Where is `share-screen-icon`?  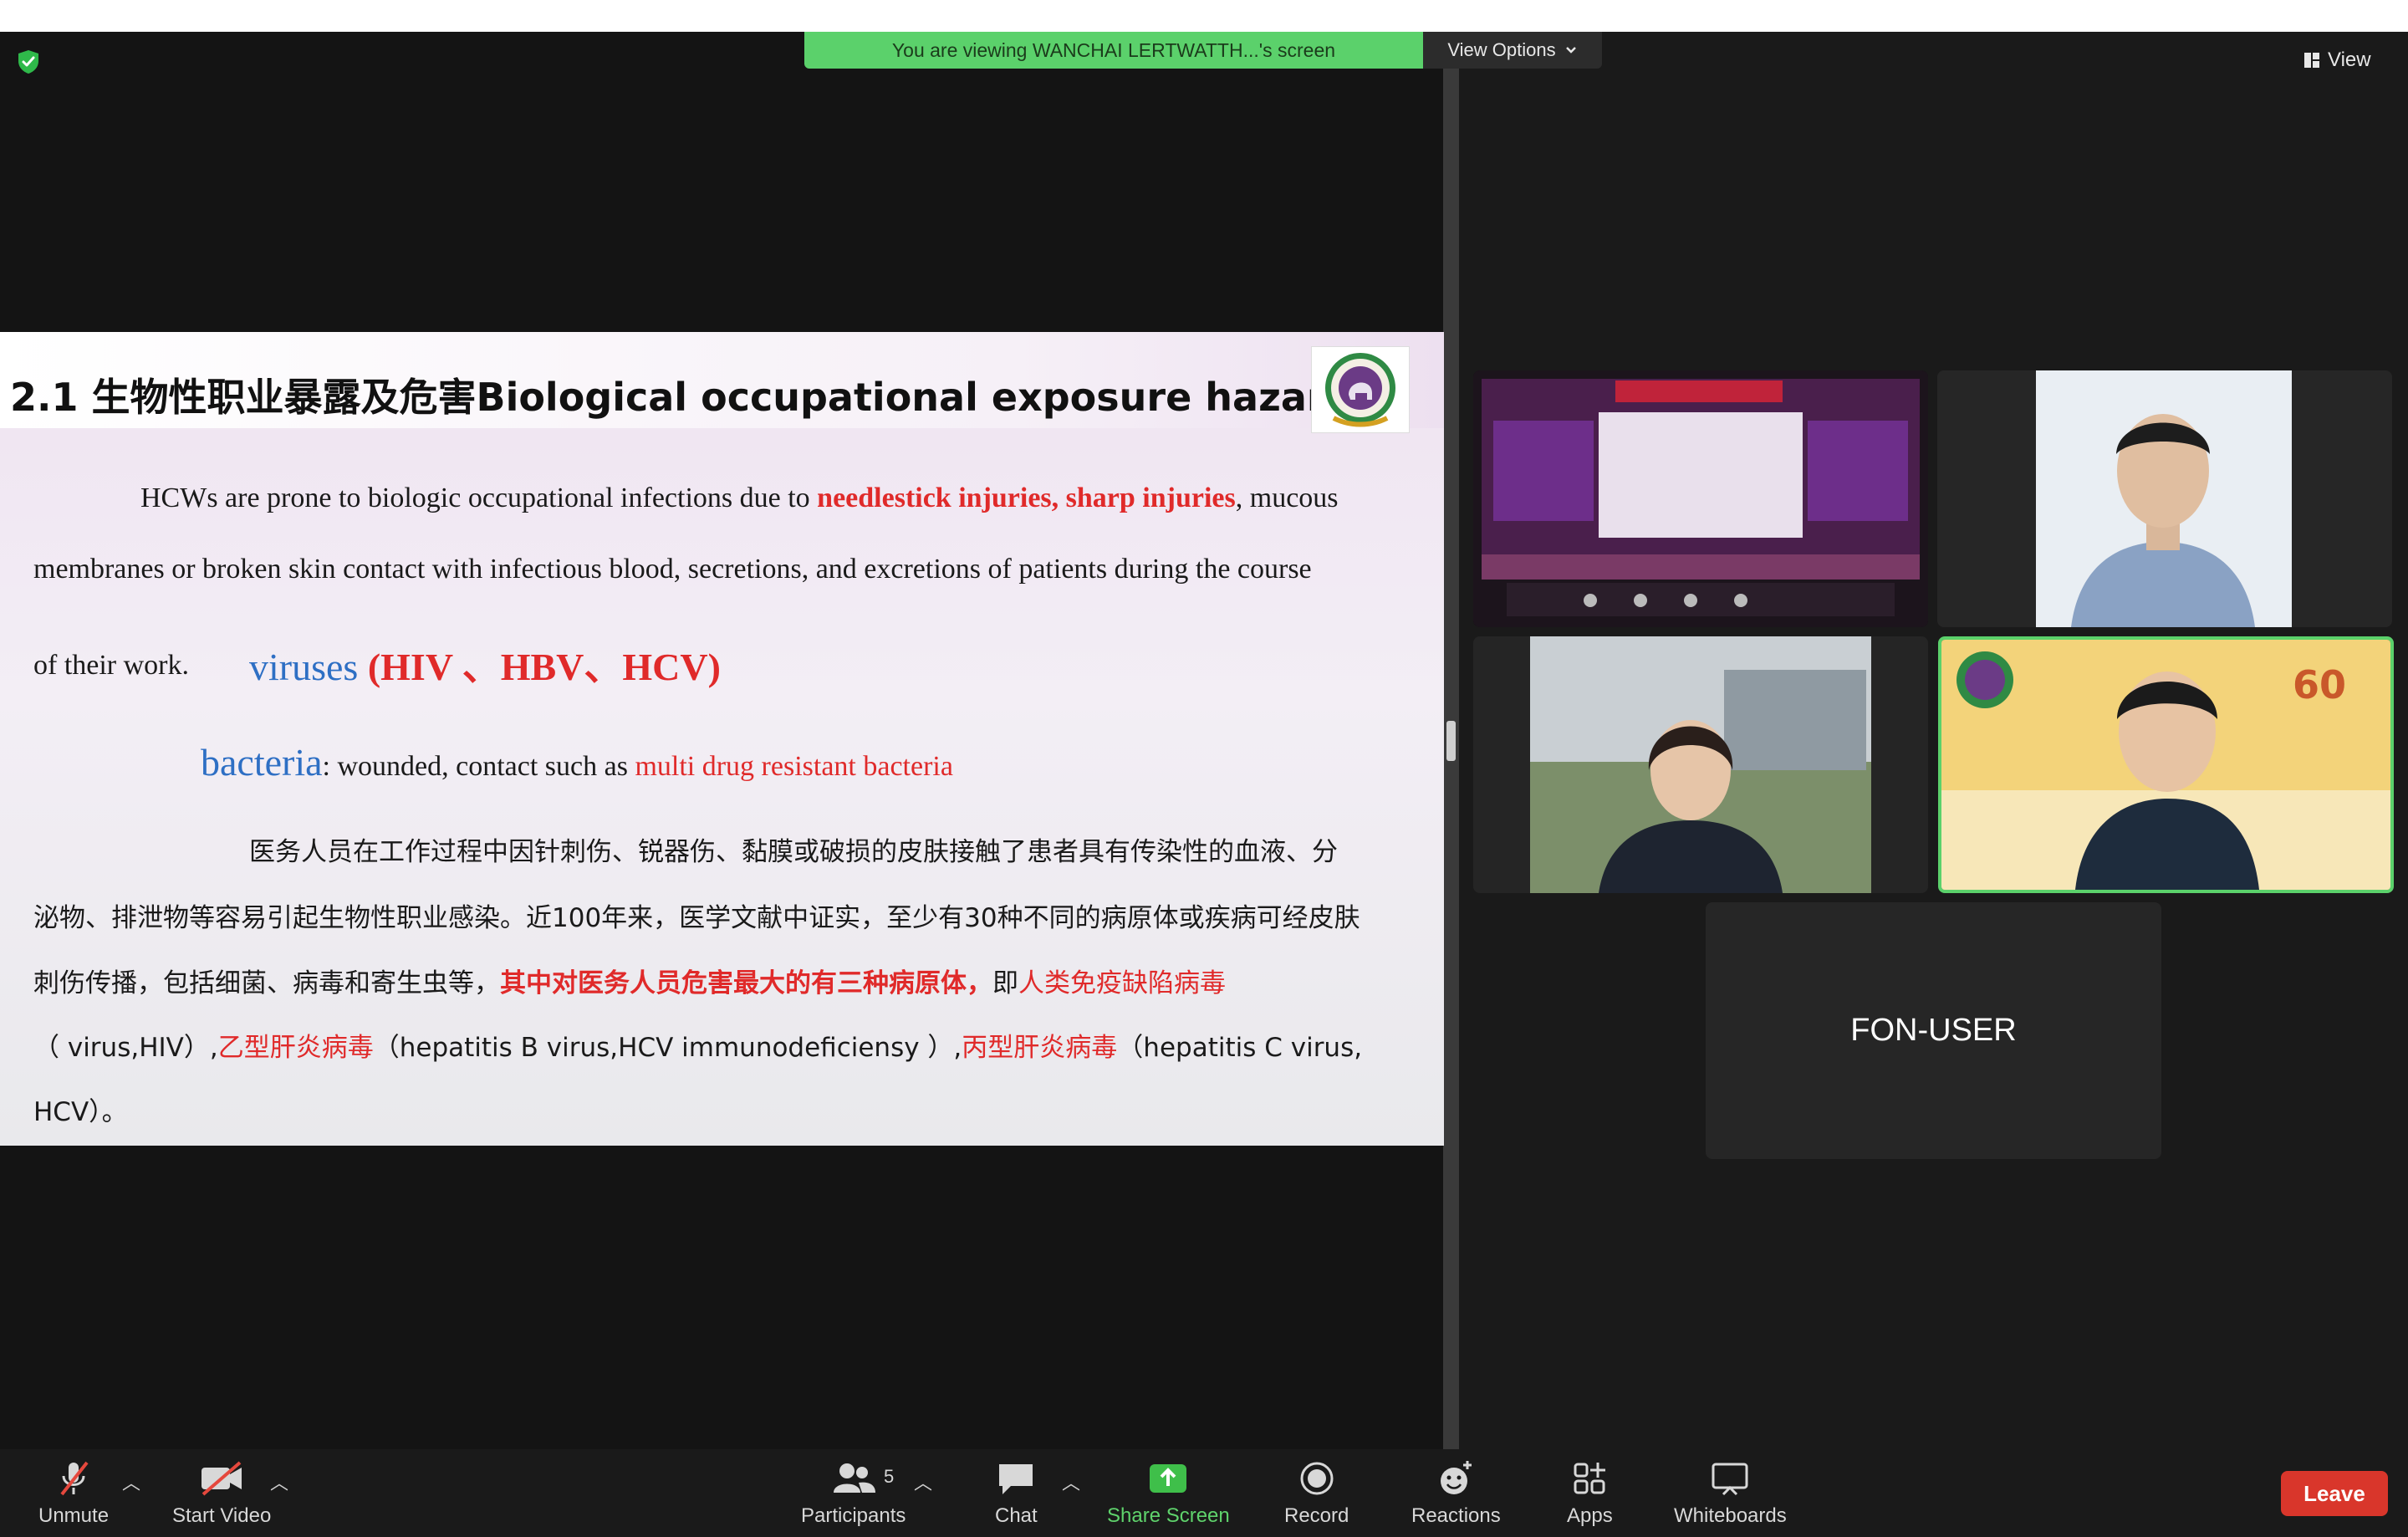 share-screen-icon is located at coordinates (1169, 1478).